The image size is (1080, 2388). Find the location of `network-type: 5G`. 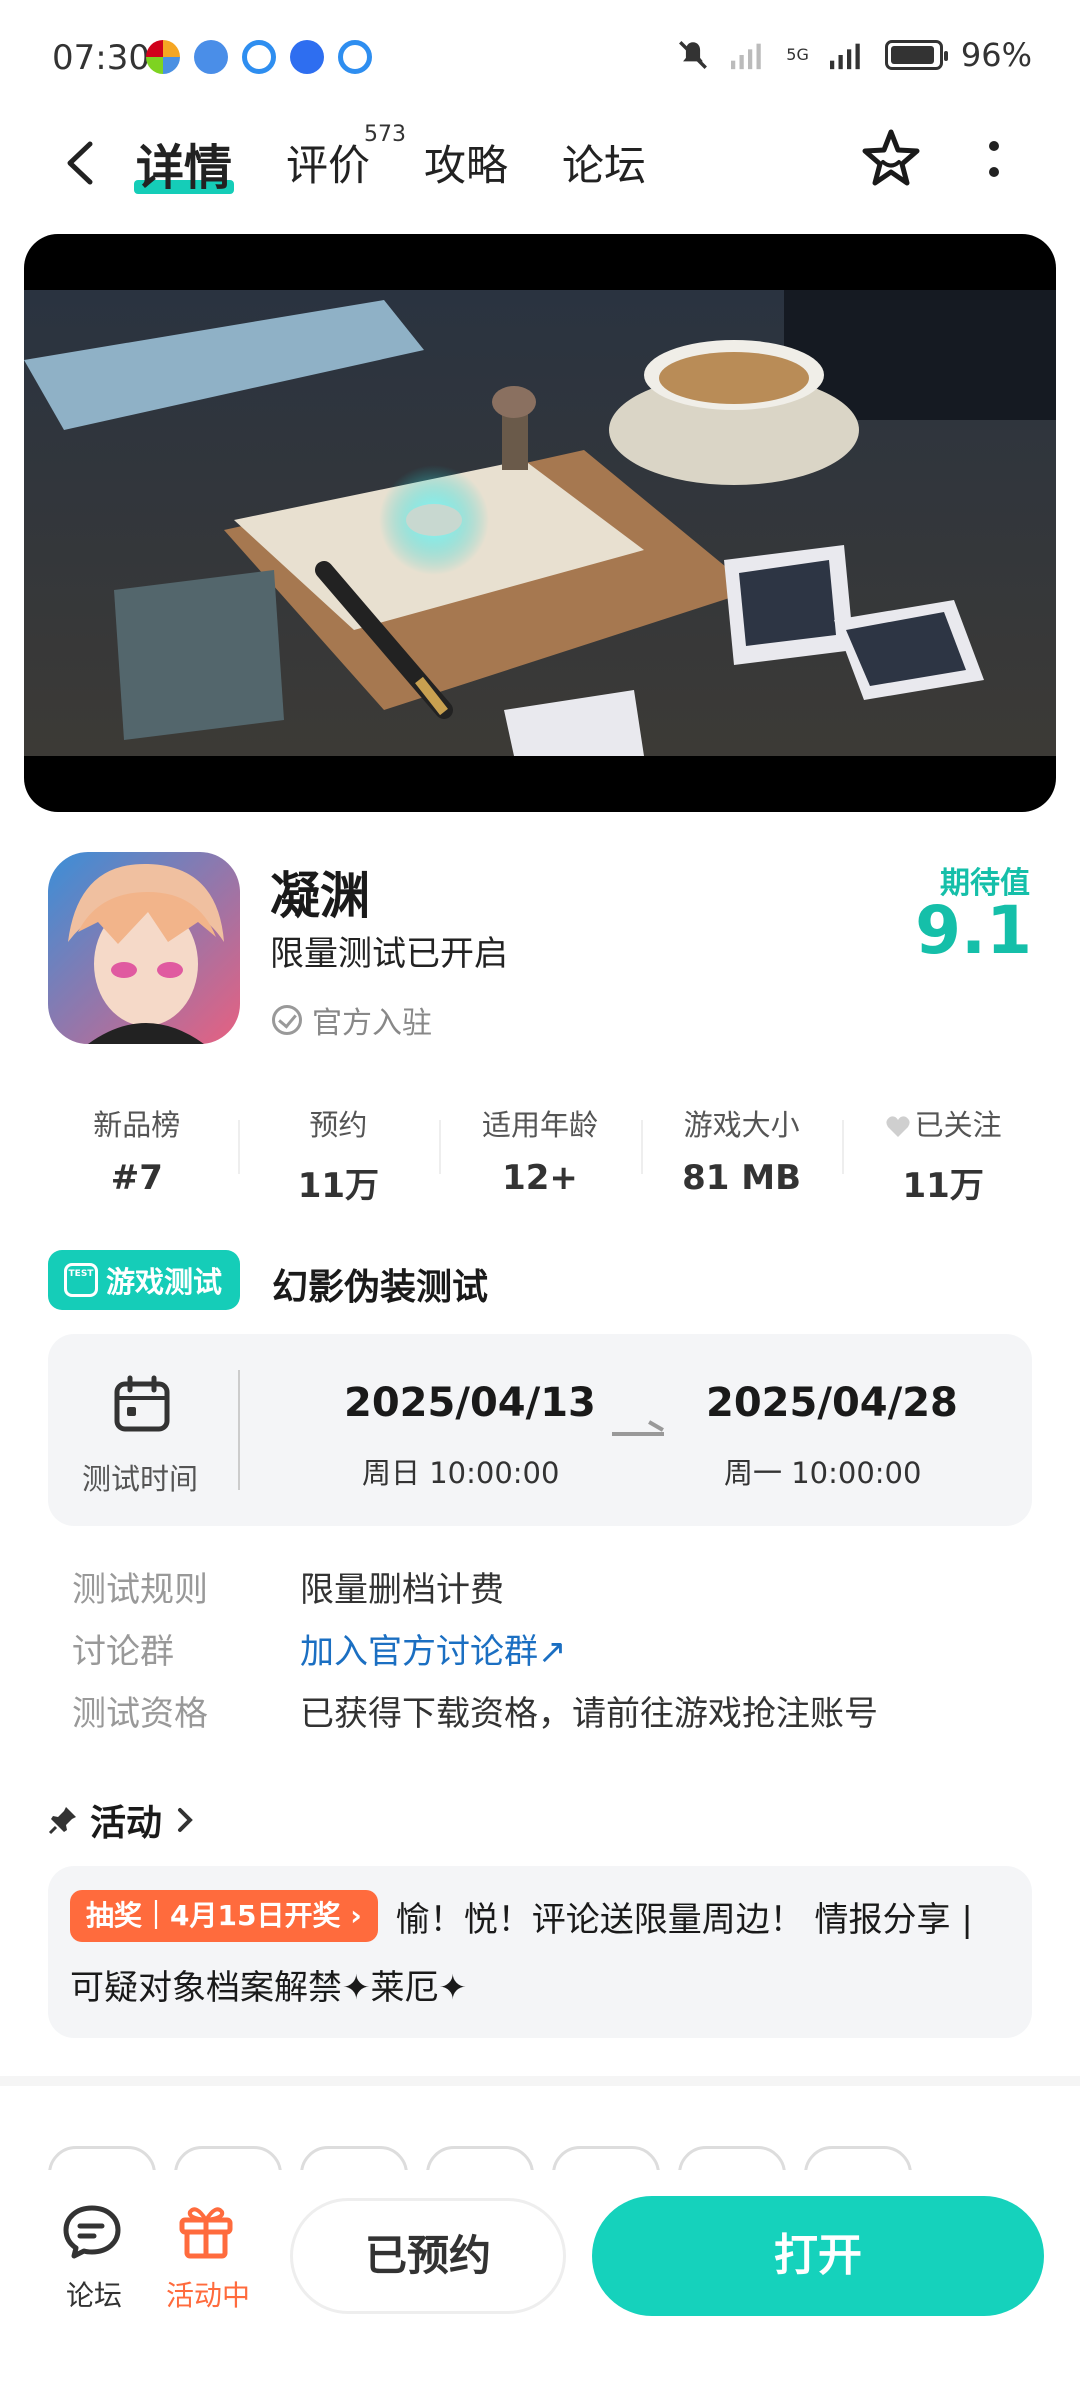

network-type: 5G is located at coordinates (797, 54).